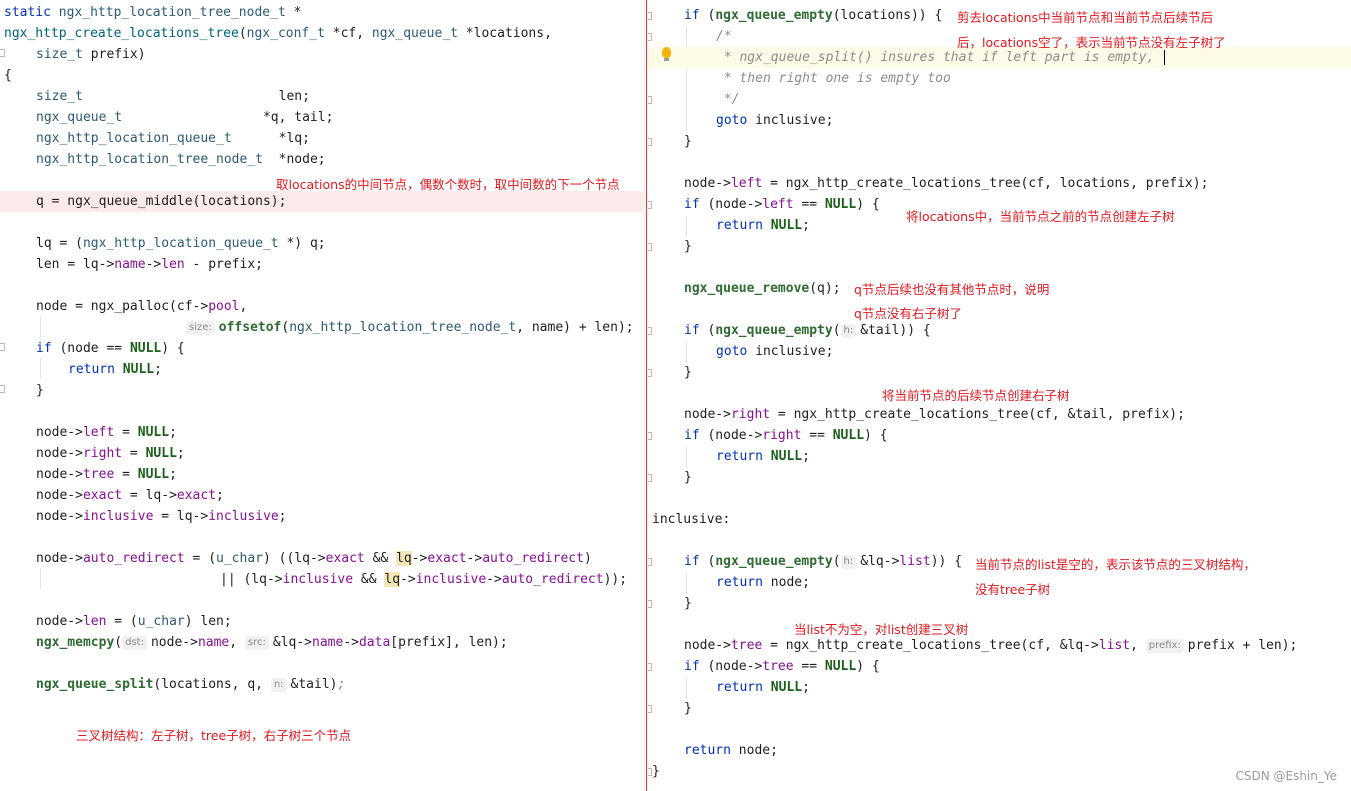 The height and width of the screenshot is (791, 1351). Describe the element at coordinates (75, 642) in the screenshot. I see `code-token: ngx_memcpy` at that location.